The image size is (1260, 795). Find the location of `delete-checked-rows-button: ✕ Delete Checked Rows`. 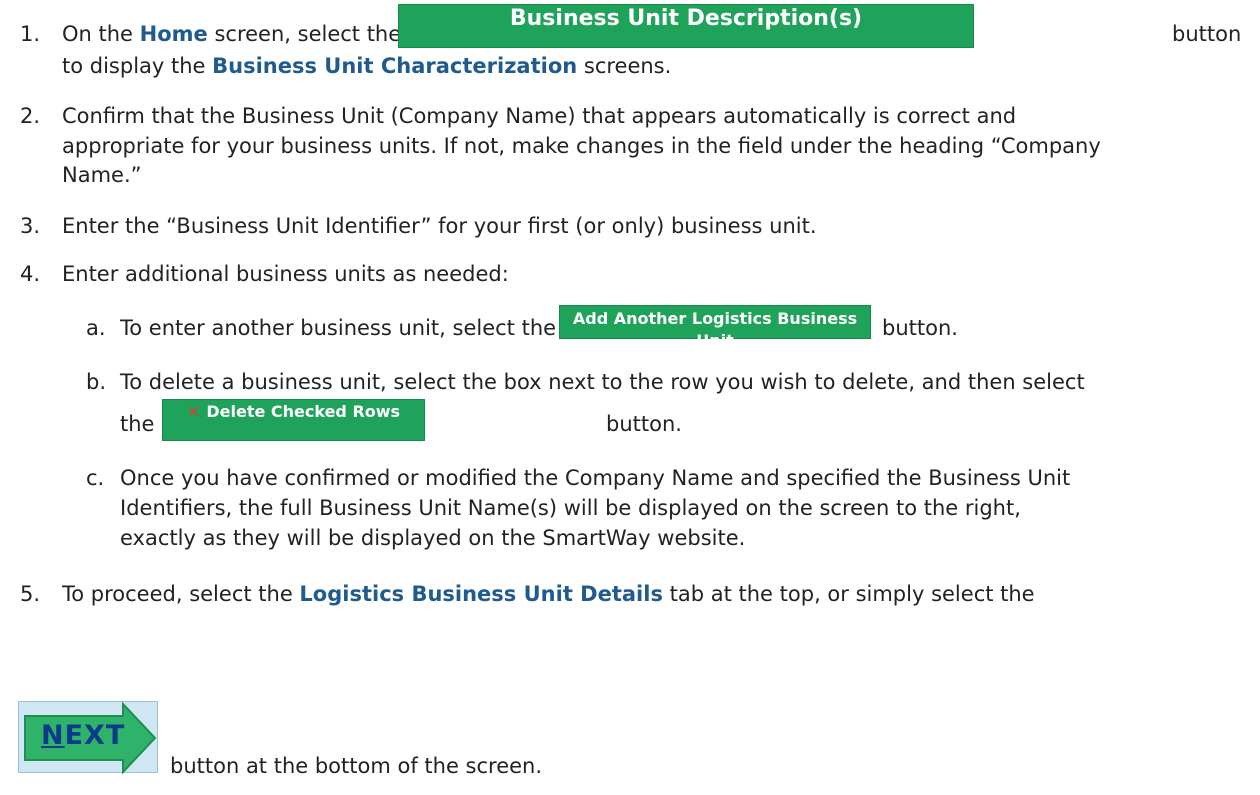

delete-checked-rows-button: ✕ Delete Checked Rows is located at coordinates (293, 420).